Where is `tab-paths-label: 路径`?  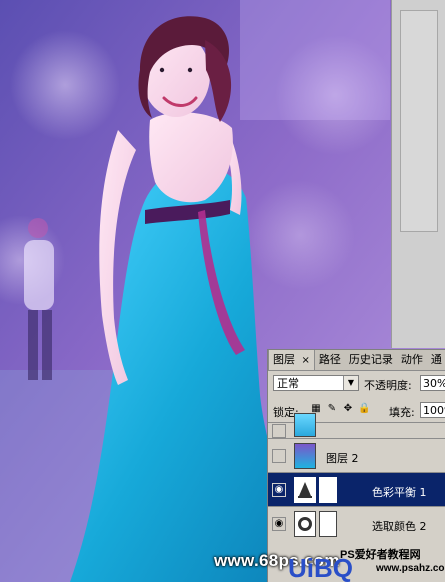
tab-paths-label: 路径 is located at coordinates (329, 359).